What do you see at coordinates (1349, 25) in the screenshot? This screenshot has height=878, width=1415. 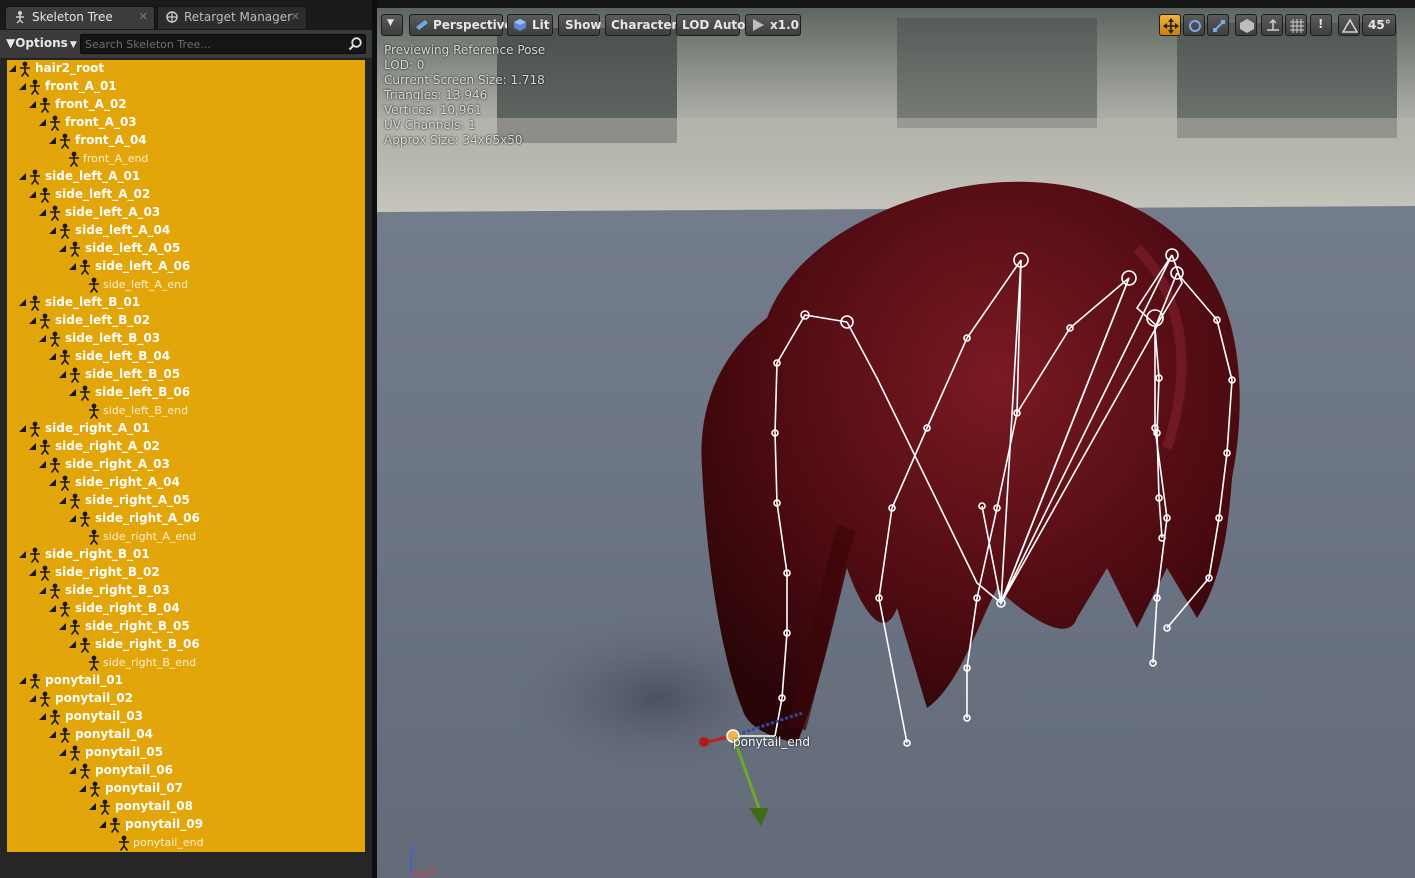 I see `angle-snap-button` at bounding box center [1349, 25].